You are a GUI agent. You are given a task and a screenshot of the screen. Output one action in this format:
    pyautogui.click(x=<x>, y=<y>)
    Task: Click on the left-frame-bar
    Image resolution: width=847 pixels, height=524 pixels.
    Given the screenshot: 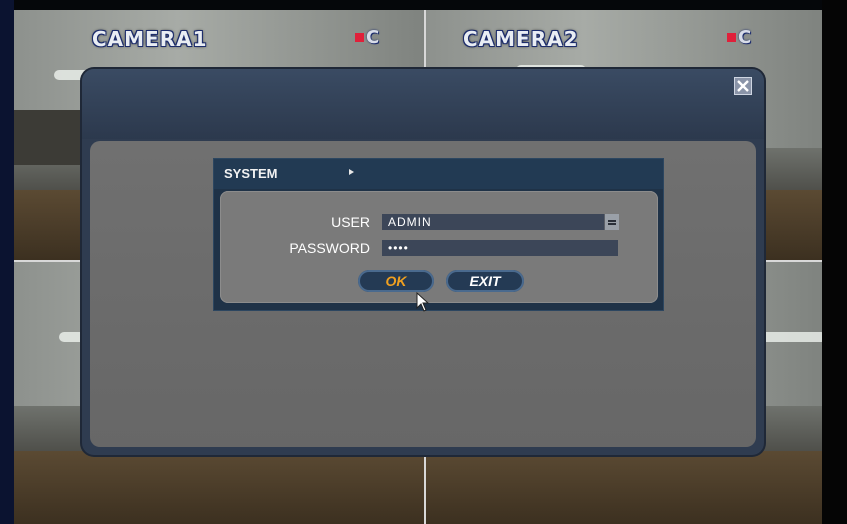 What is the action you would take?
    pyautogui.click(x=7, y=262)
    